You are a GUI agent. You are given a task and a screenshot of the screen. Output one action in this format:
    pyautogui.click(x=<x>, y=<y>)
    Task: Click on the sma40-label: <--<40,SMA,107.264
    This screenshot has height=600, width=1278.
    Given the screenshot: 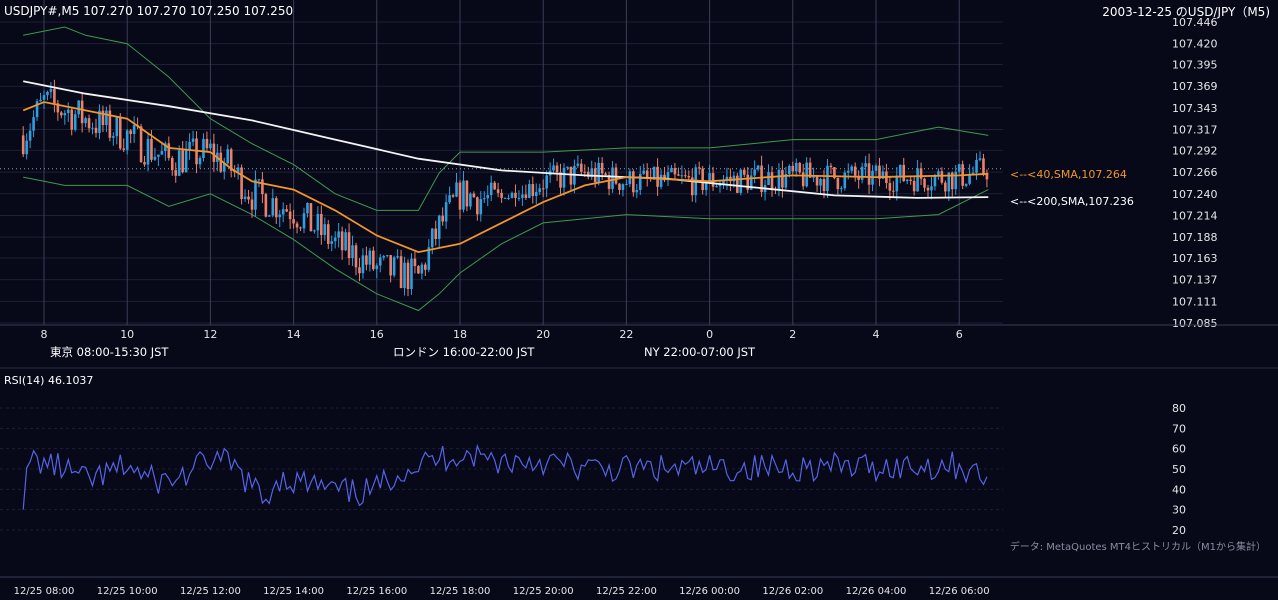 What is the action you would take?
    pyautogui.click(x=1068, y=174)
    